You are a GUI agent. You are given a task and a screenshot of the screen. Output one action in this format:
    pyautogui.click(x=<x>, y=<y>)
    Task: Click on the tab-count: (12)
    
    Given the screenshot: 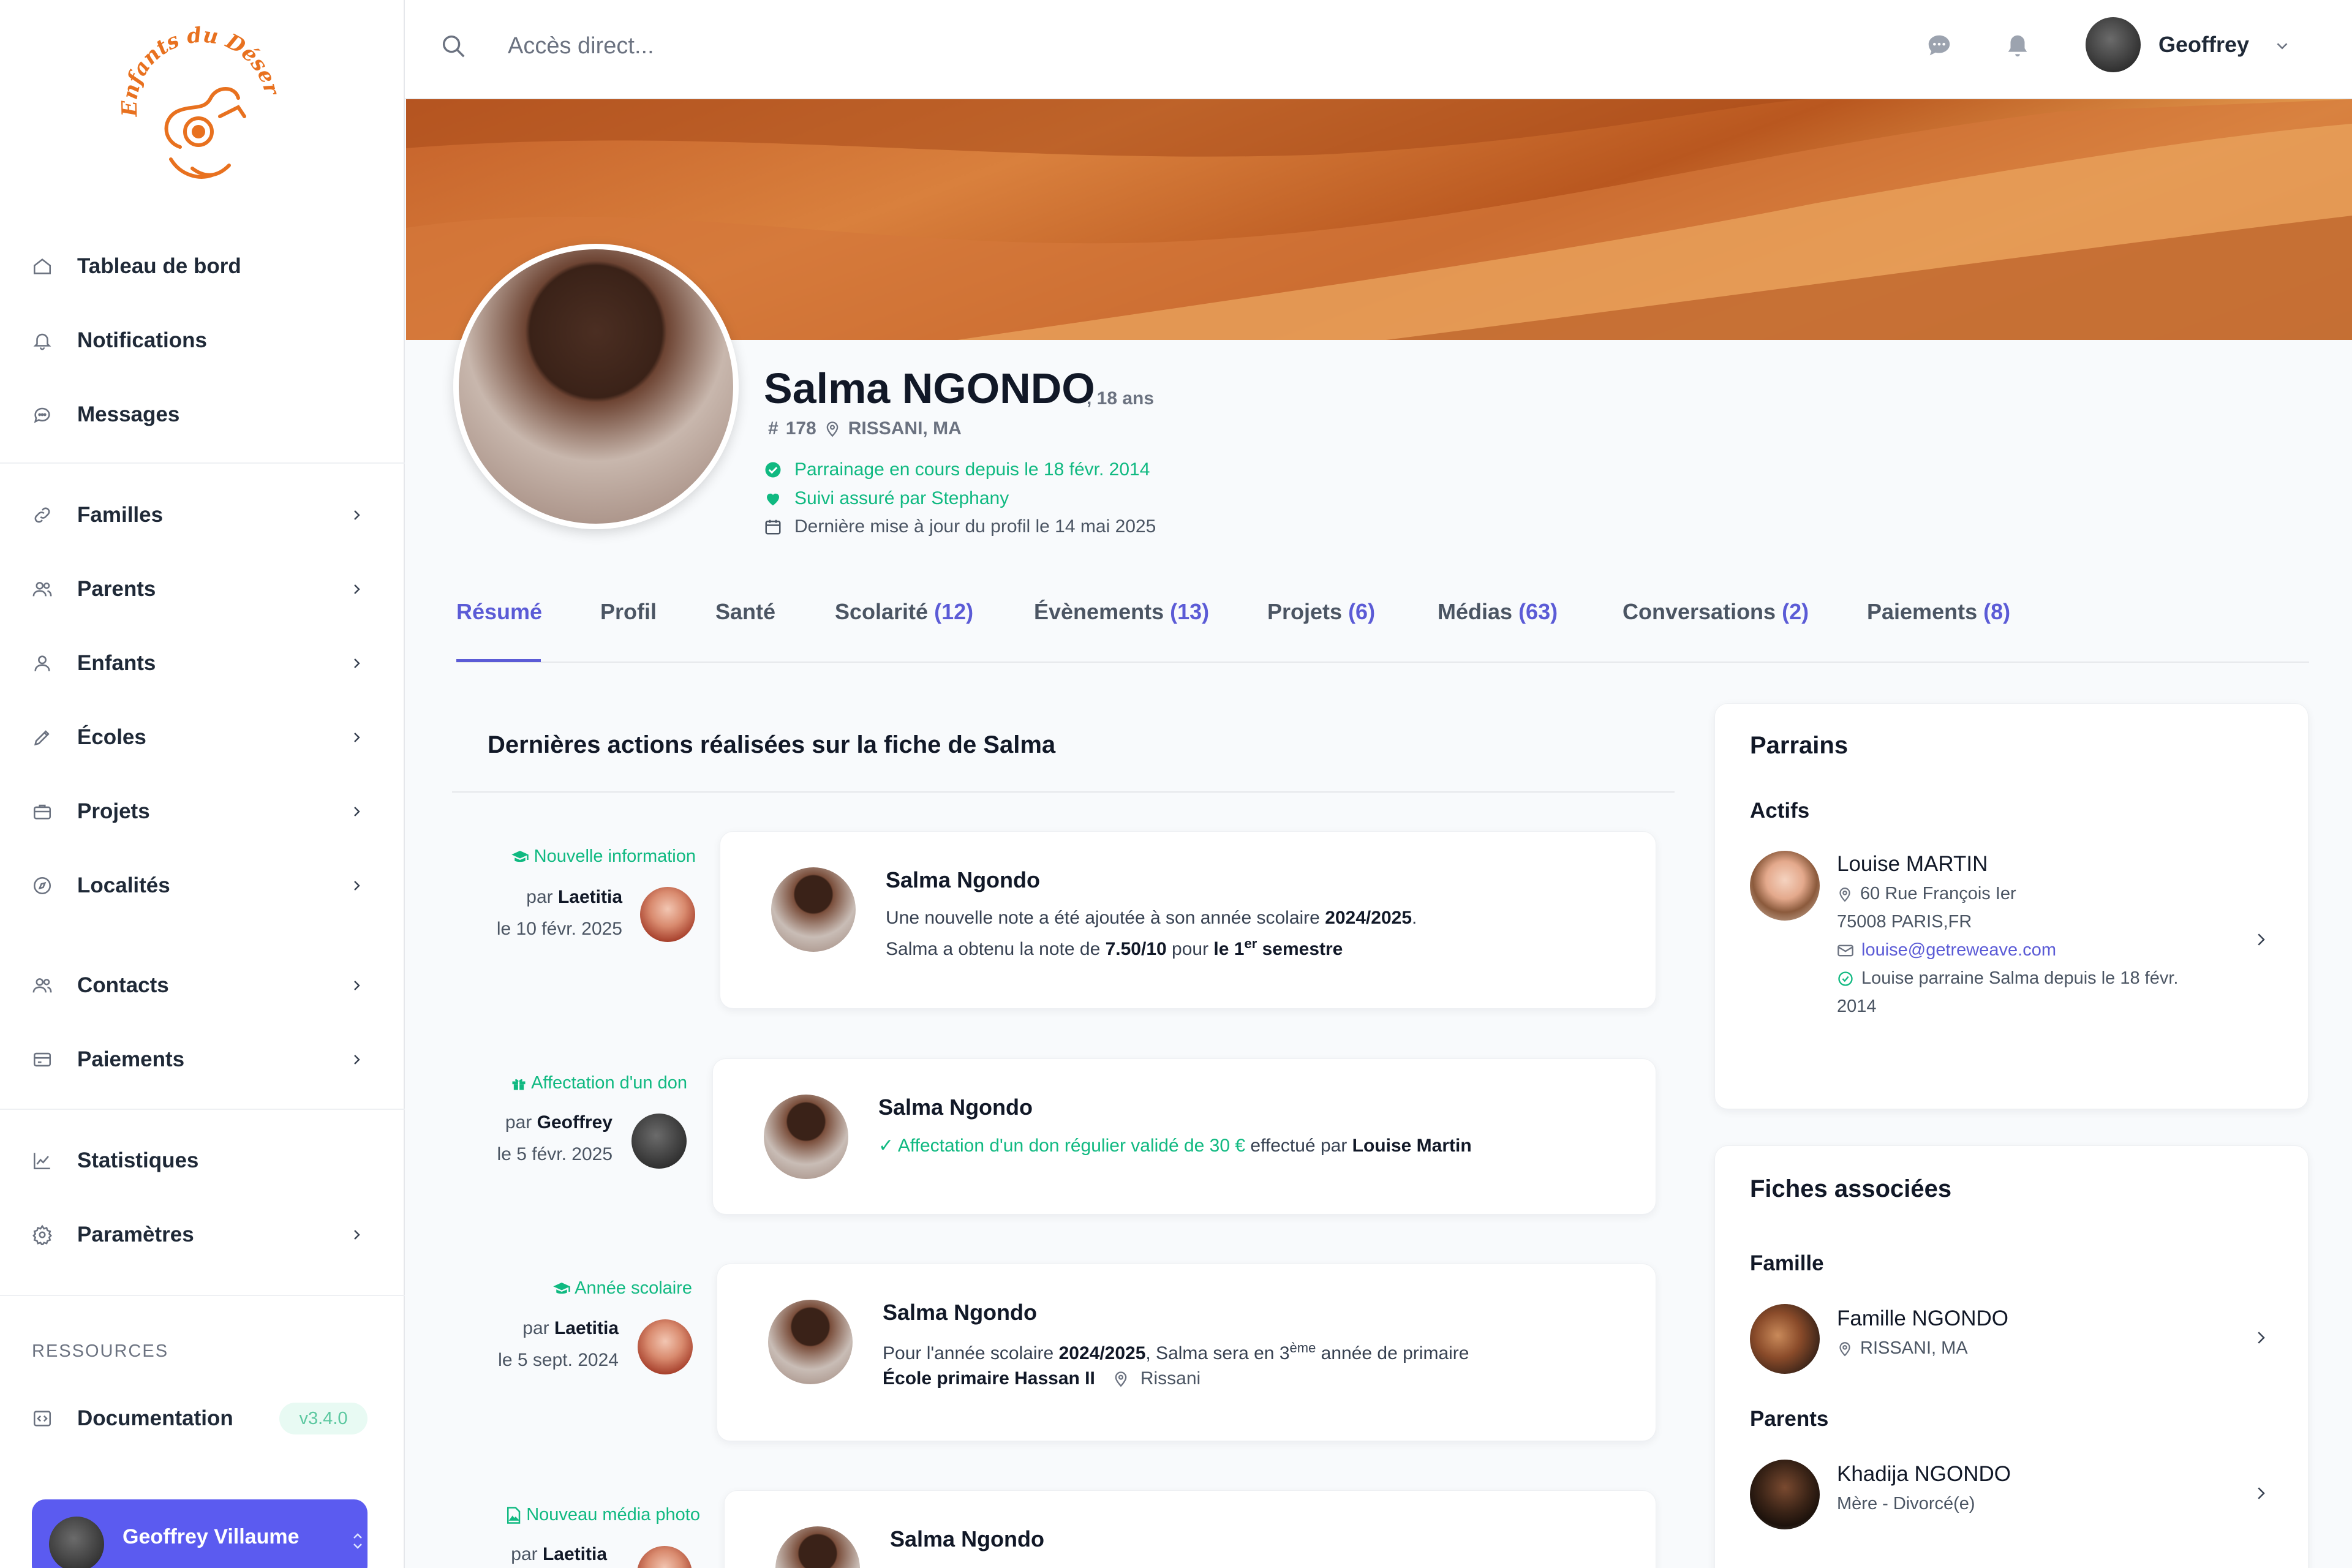 What is the action you would take?
    pyautogui.click(x=954, y=612)
    